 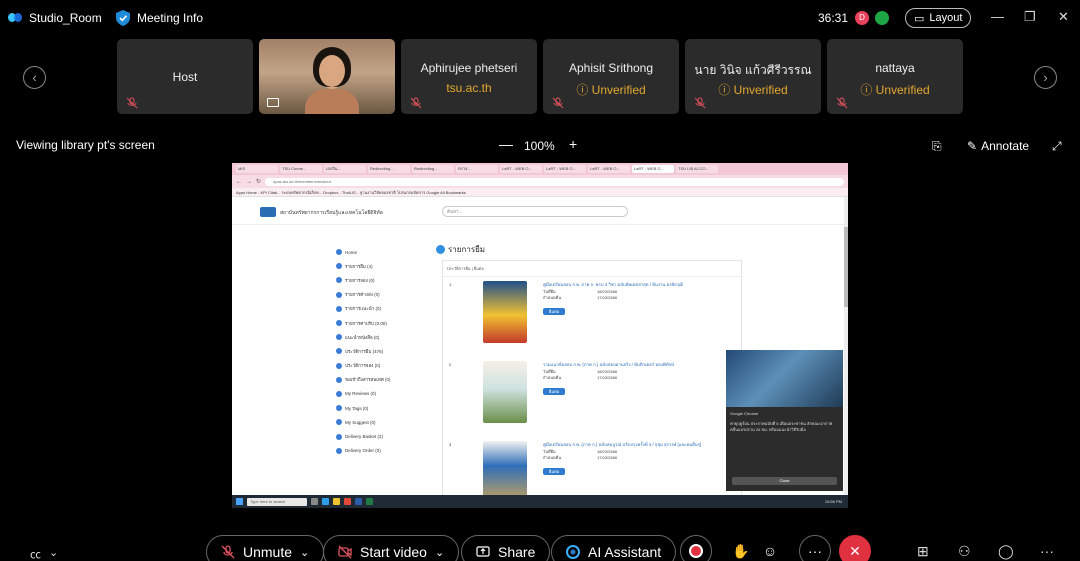 I want to click on menu-item: Home, so click(x=381, y=252).